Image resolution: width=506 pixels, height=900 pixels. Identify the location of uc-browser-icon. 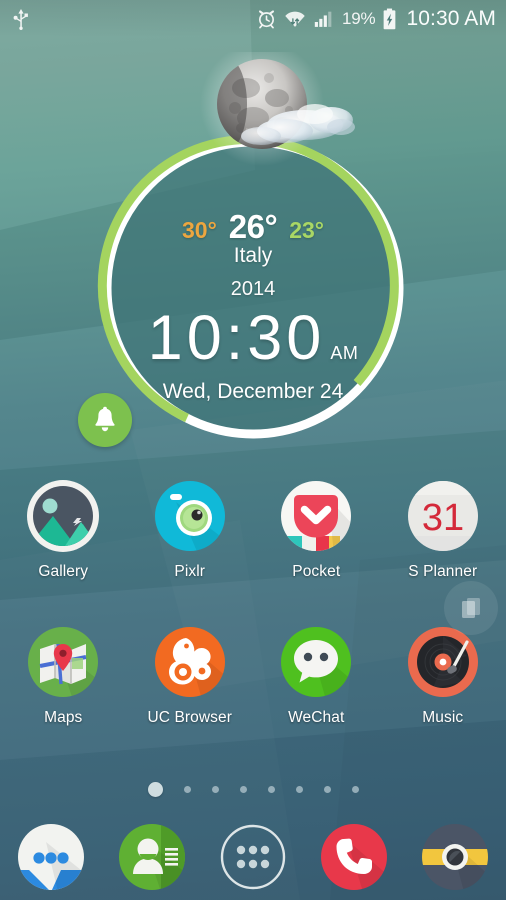
(189, 662).